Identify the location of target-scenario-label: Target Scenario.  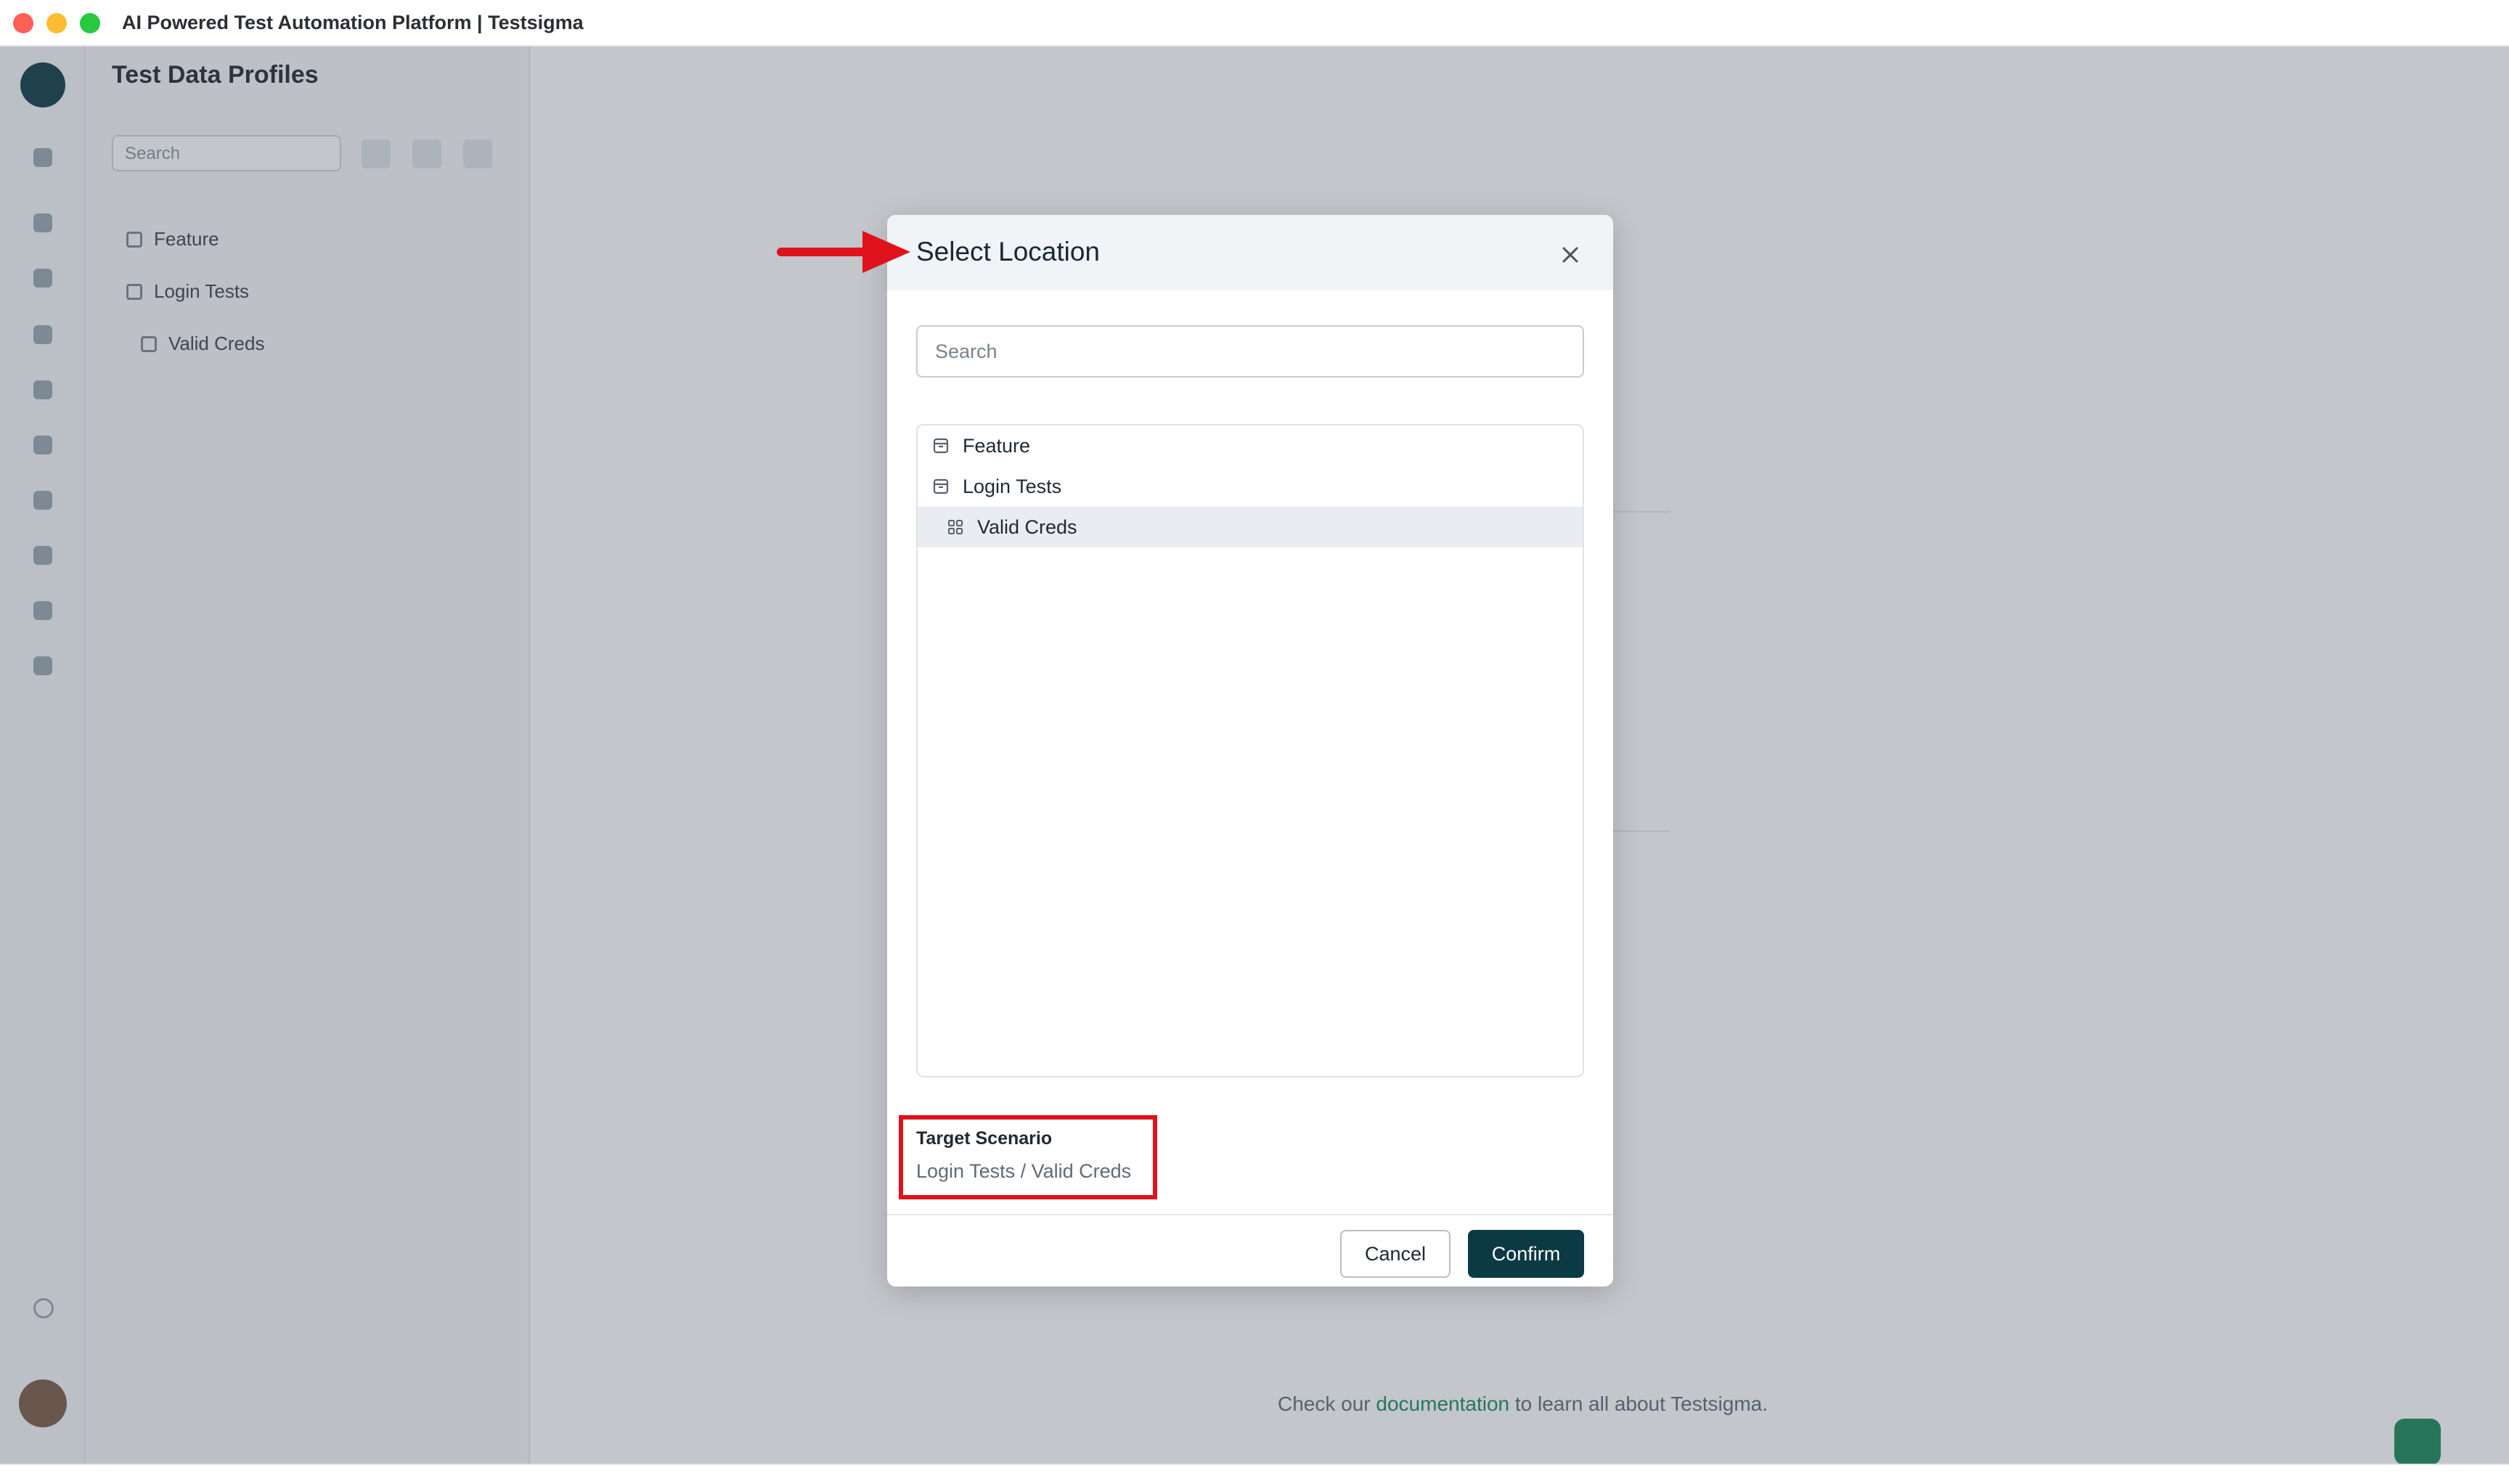
(984, 1138).